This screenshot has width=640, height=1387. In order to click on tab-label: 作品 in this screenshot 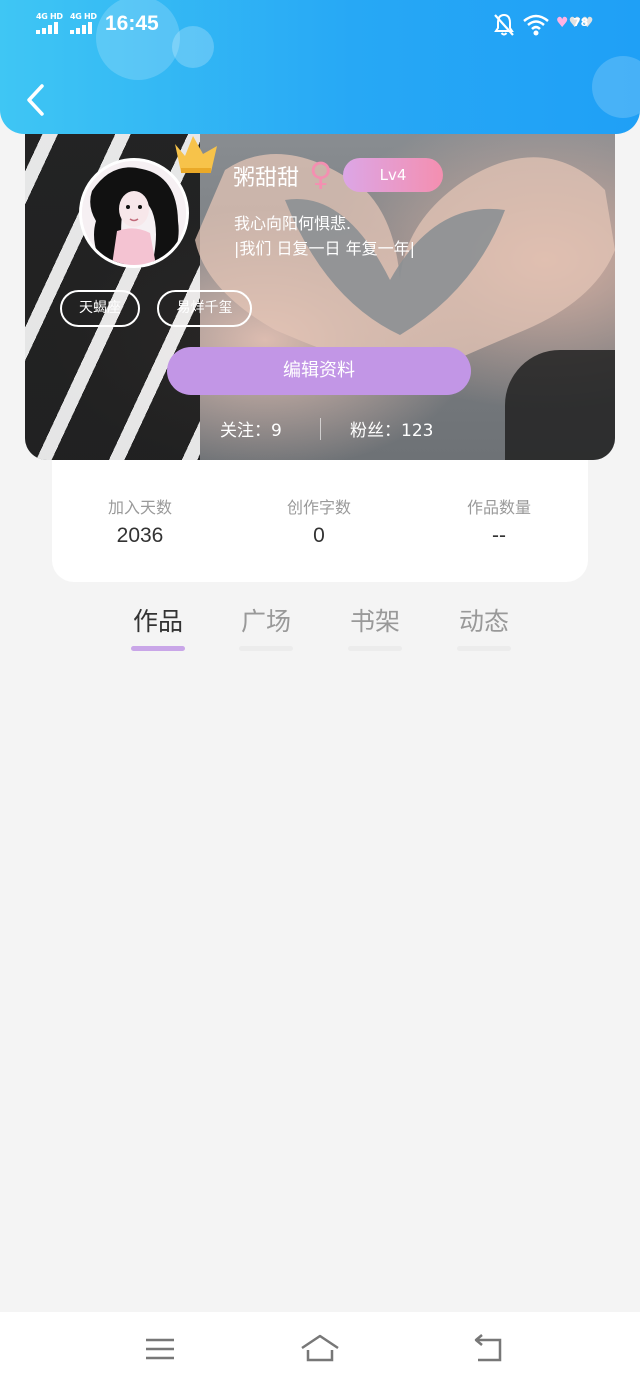, I will do `click(157, 621)`.